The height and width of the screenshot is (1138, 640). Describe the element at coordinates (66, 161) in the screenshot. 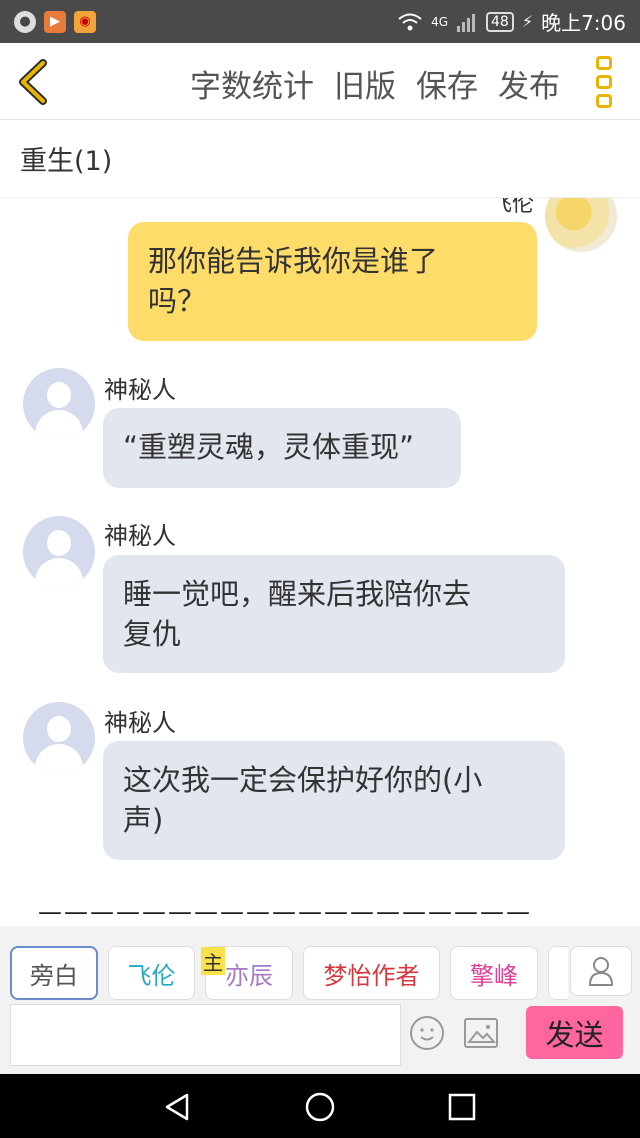

I see `chapter-title-text: 重生(1)` at that location.